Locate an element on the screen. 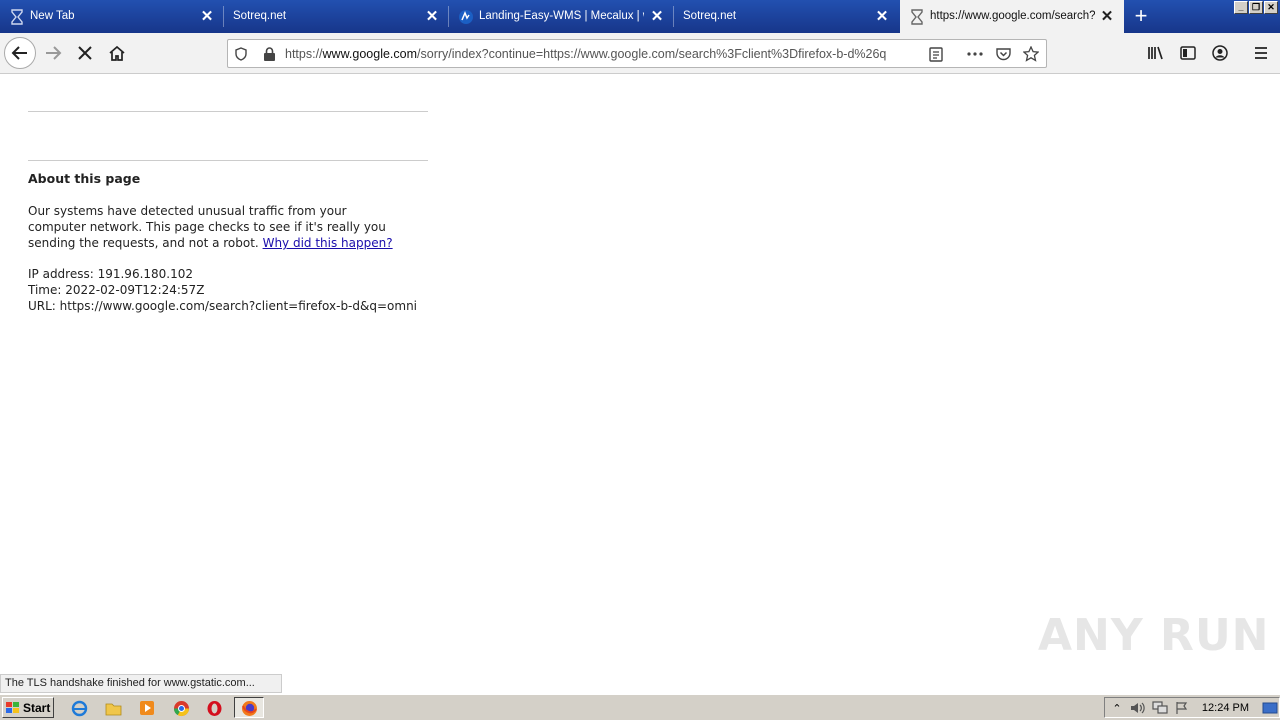 The height and width of the screenshot is (720, 1280). network-icon is located at coordinates (1160, 708).